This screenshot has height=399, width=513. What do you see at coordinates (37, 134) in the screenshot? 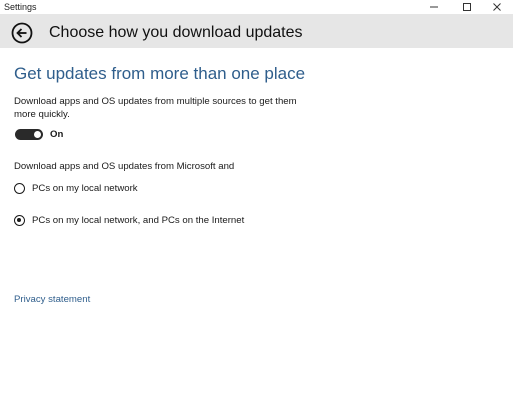
I see `toggle-knob` at bounding box center [37, 134].